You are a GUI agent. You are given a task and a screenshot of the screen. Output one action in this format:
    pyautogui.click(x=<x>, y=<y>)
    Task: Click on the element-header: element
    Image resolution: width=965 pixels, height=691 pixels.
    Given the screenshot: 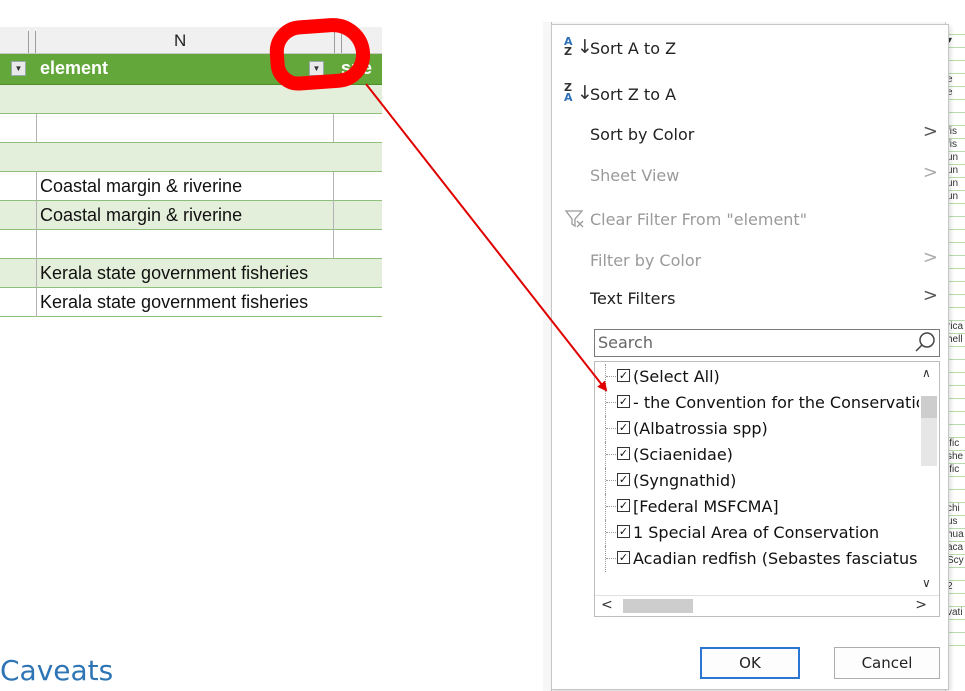 What is the action you would take?
    pyautogui.click(x=74, y=68)
    